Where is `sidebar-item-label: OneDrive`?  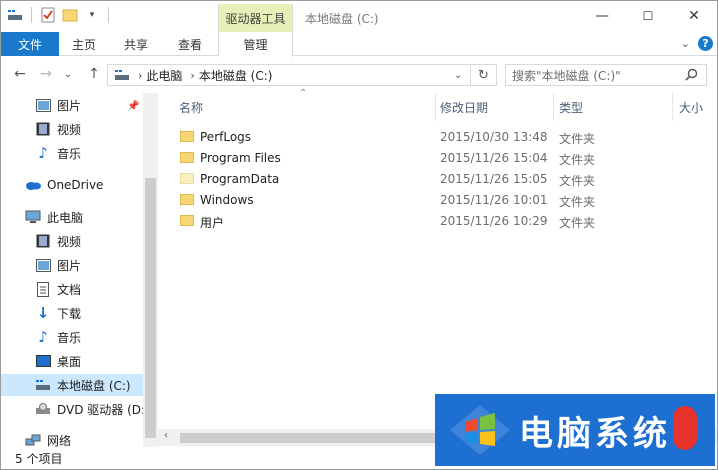
sidebar-item-label: OneDrive is located at coordinates (75, 185).